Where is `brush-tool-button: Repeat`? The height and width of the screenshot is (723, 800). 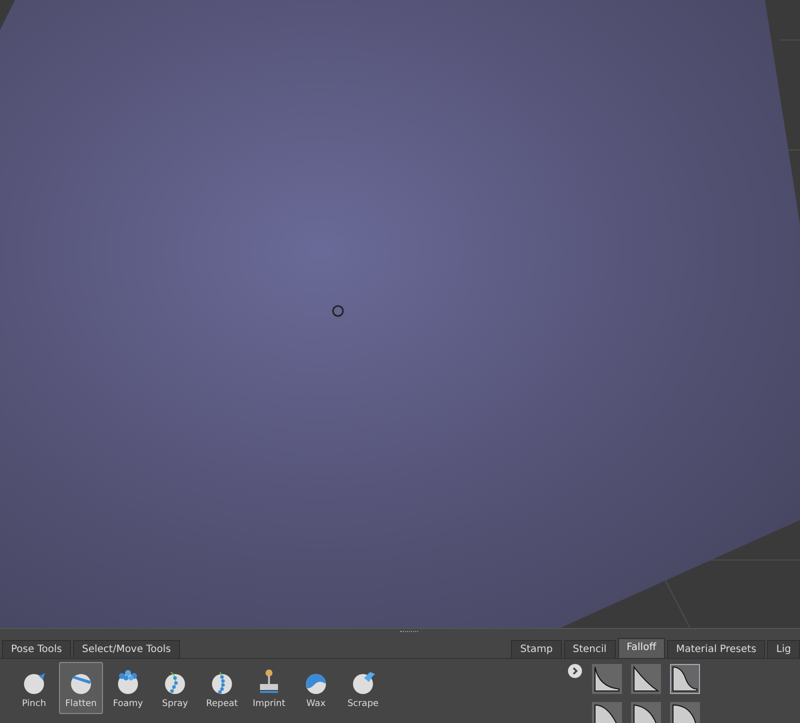
brush-tool-button: Repeat is located at coordinates (222, 688).